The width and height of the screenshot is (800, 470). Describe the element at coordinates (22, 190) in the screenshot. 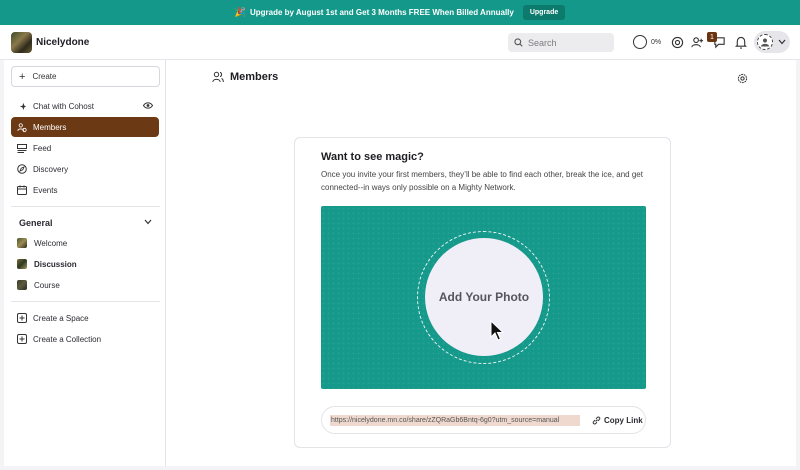

I see `calendar-icon` at that location.